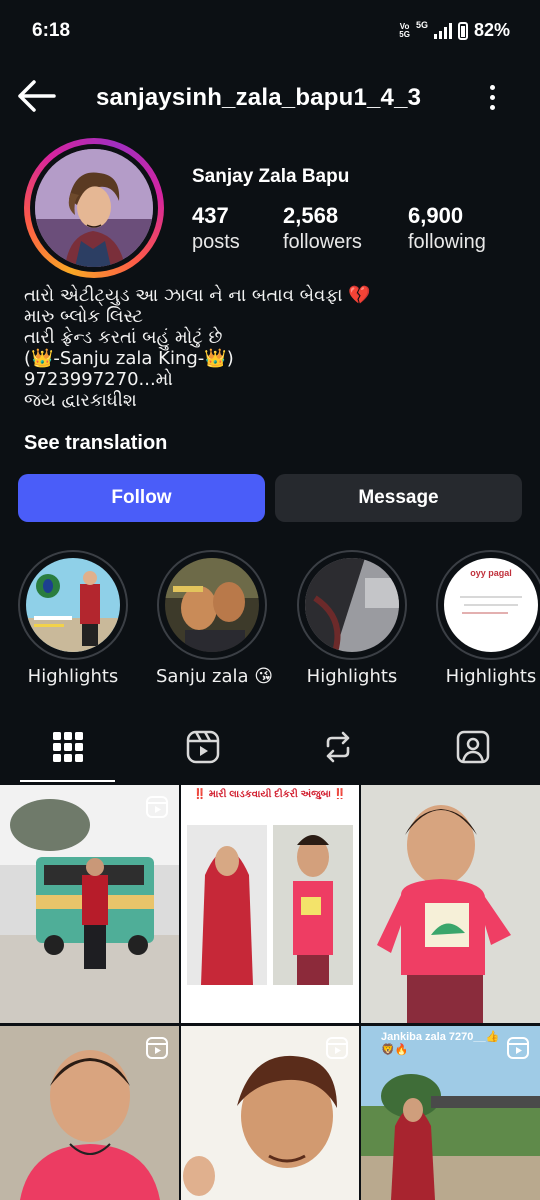 The height and width of the screenshot is (1200, 540). I want to click on stat-following-count: 6,900, so click(436, 215).